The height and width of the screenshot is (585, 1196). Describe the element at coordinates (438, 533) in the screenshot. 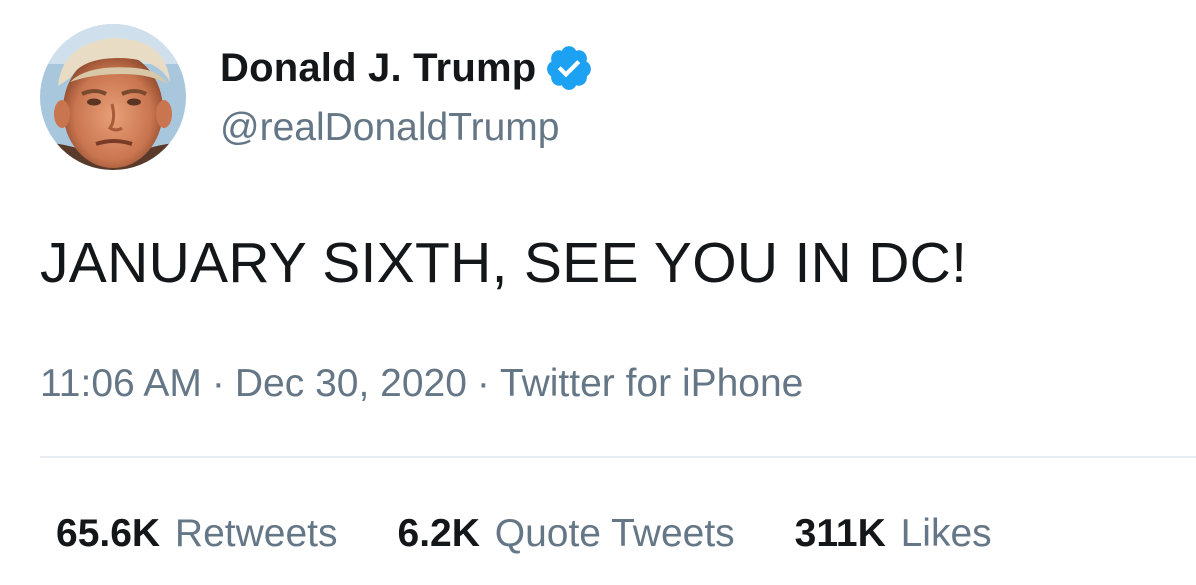

I see `quote-tweets-count: 6.2K` at that location.